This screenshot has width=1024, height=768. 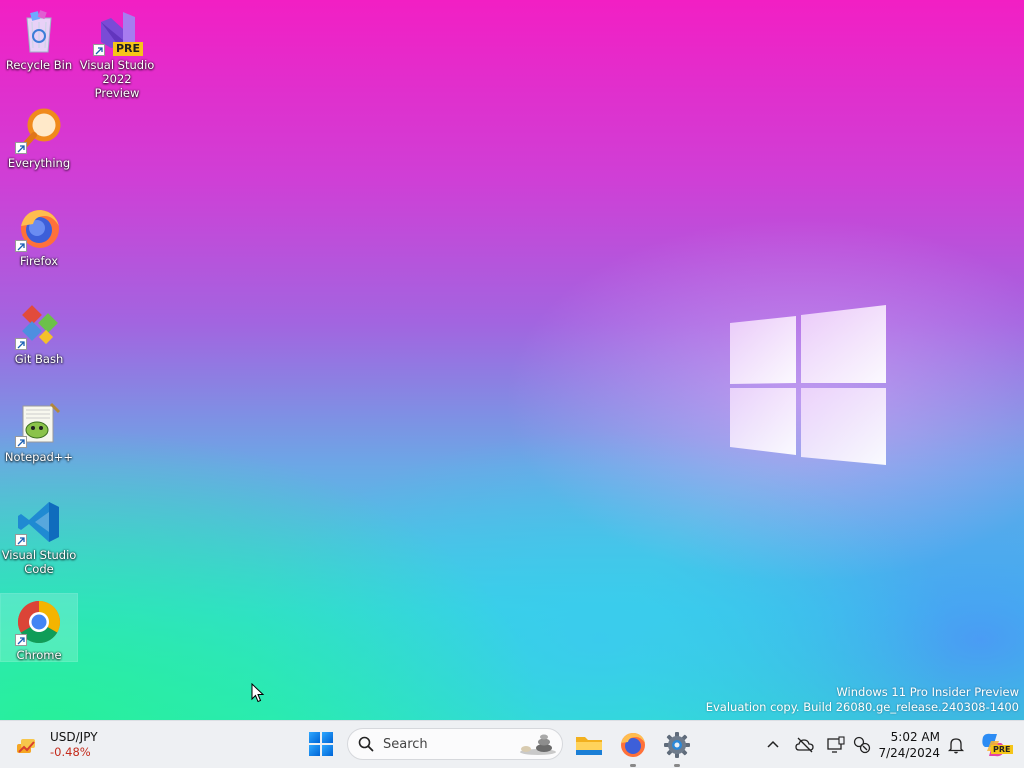 What do you see at coordinates (39, 522) in the screenshot?
I see `vscode-icon` at bounding box center [39, 522].